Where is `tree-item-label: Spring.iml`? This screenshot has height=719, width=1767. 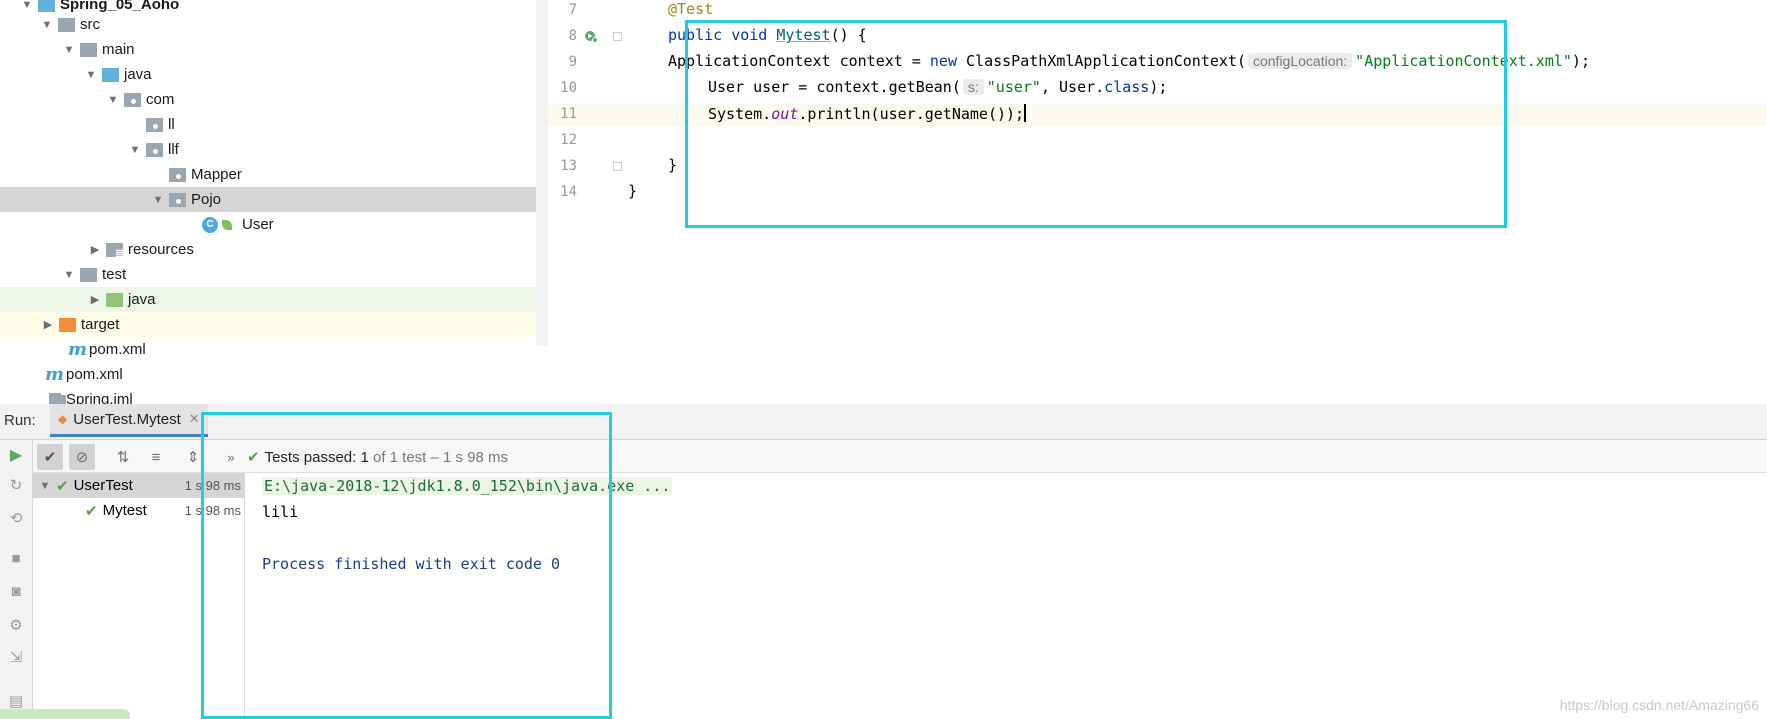
tree-item-label: Spring.iml is located at coordinates (99, 397).